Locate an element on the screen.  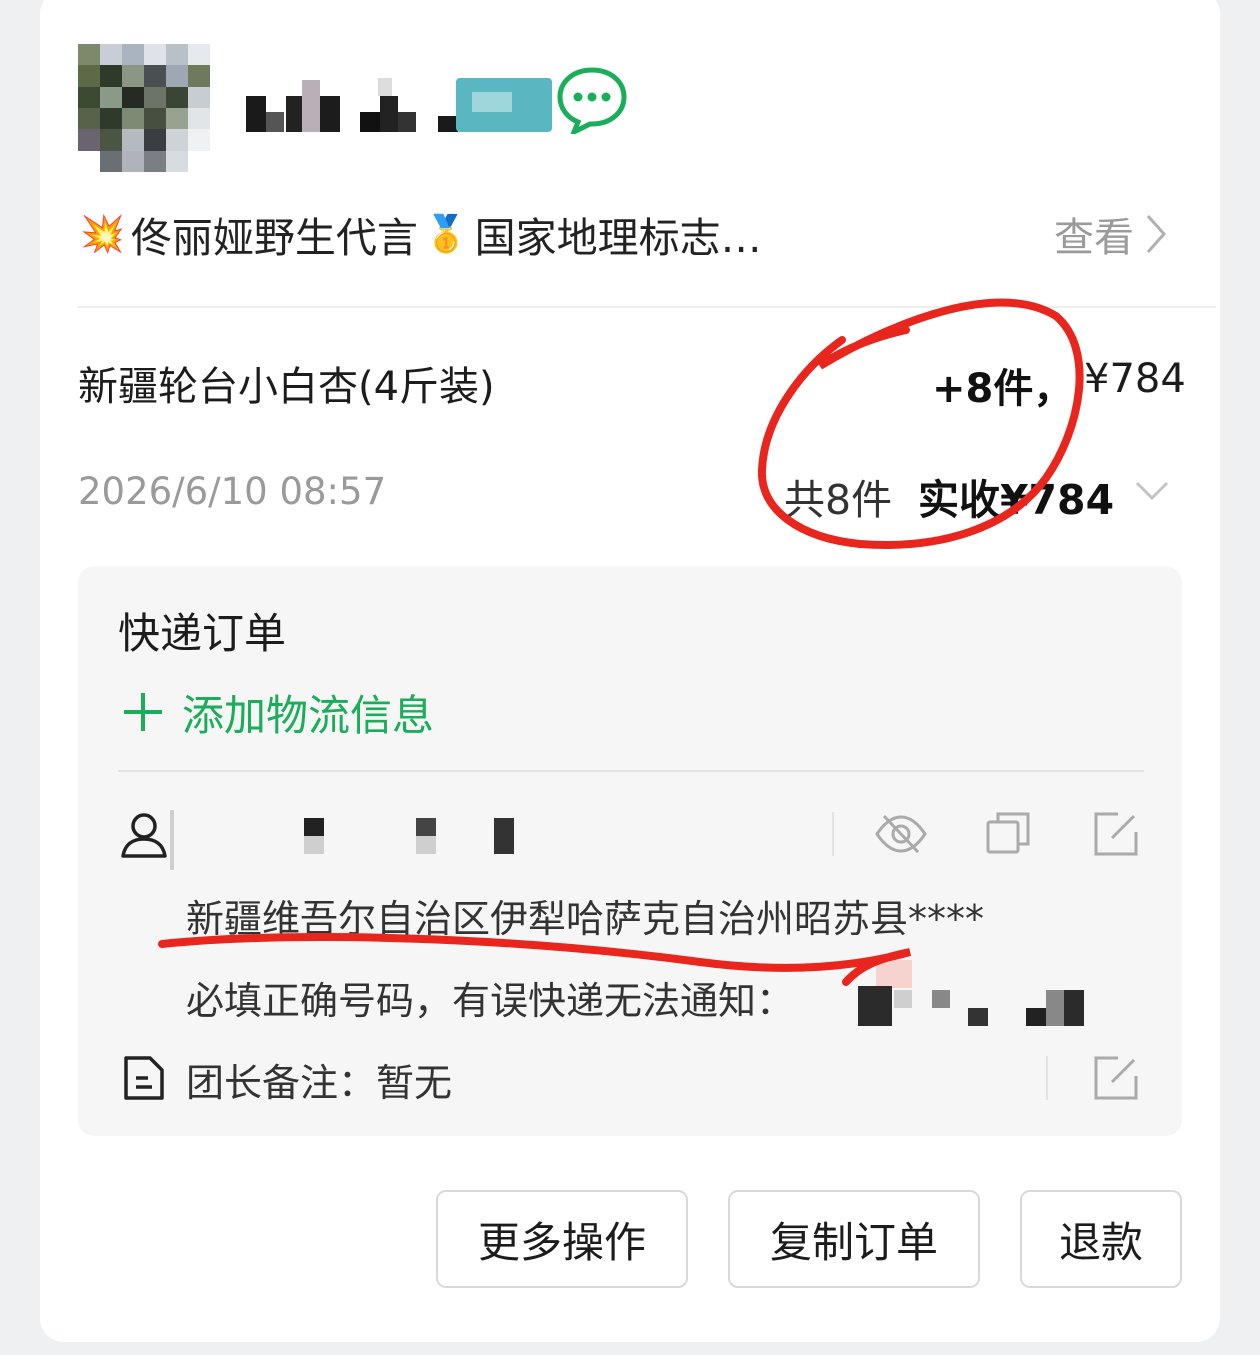
slogan-text-1: 佟丽娅野生代言 is located at coordinates (274, 238).